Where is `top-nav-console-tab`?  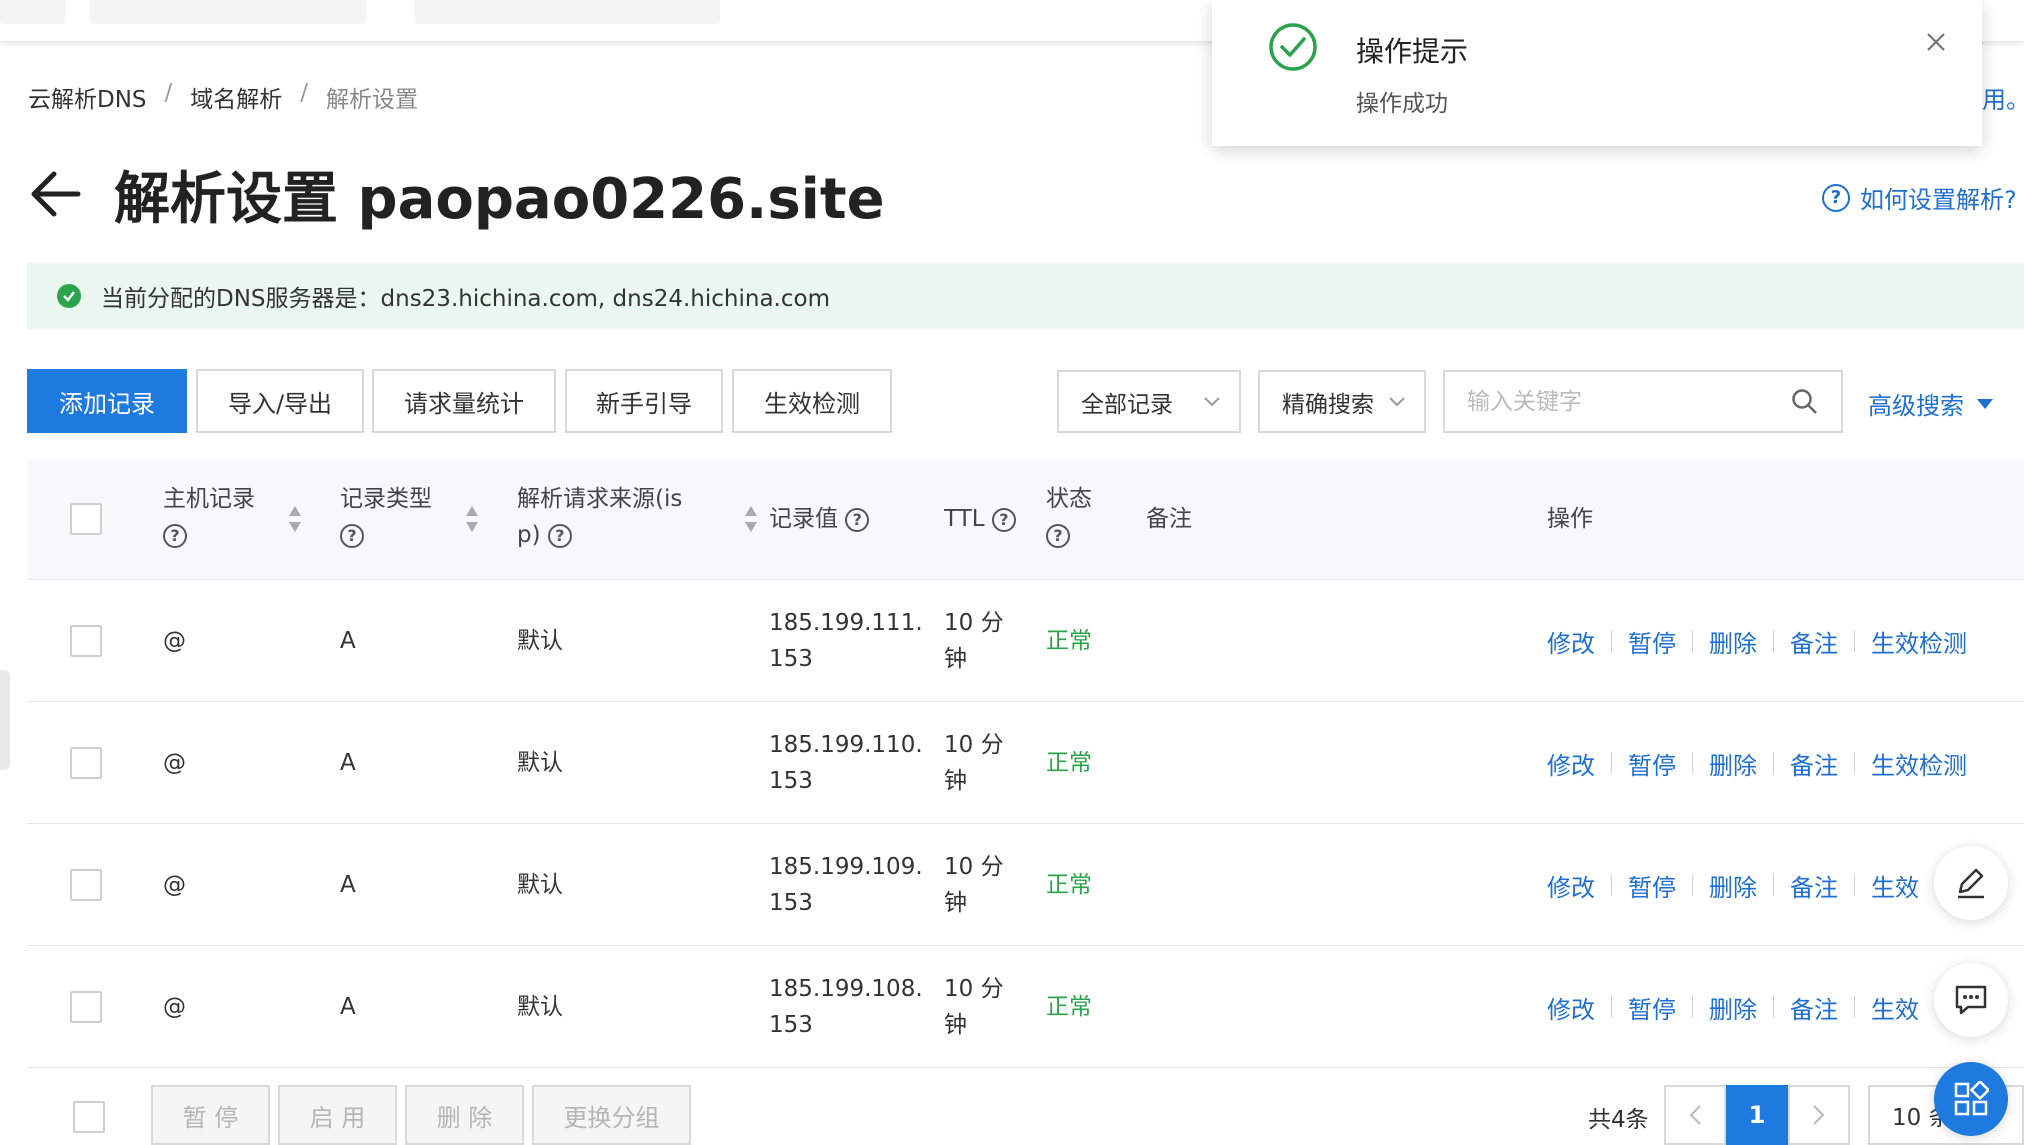
top-nav-console-tab is located at coordinates (33, 12).